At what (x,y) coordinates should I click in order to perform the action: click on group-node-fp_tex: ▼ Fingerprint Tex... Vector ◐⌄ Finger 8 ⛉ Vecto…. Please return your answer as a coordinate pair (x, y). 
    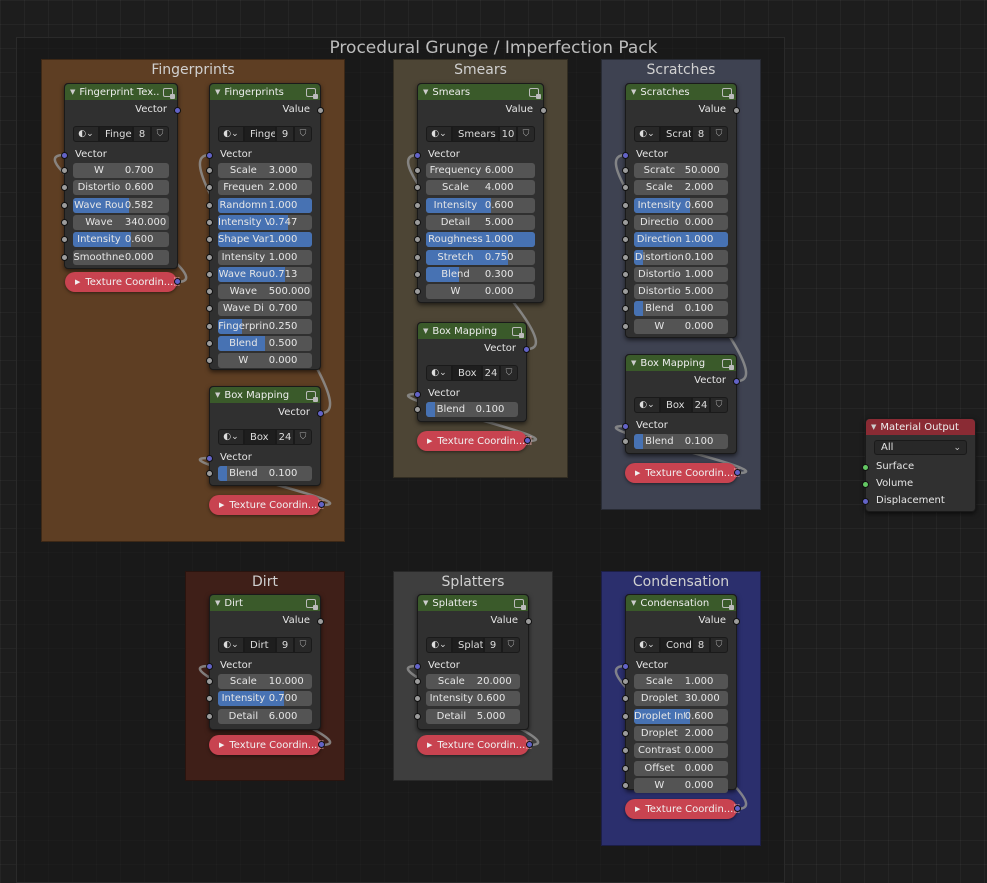
    Looking at the image, I should click on (121, 176).